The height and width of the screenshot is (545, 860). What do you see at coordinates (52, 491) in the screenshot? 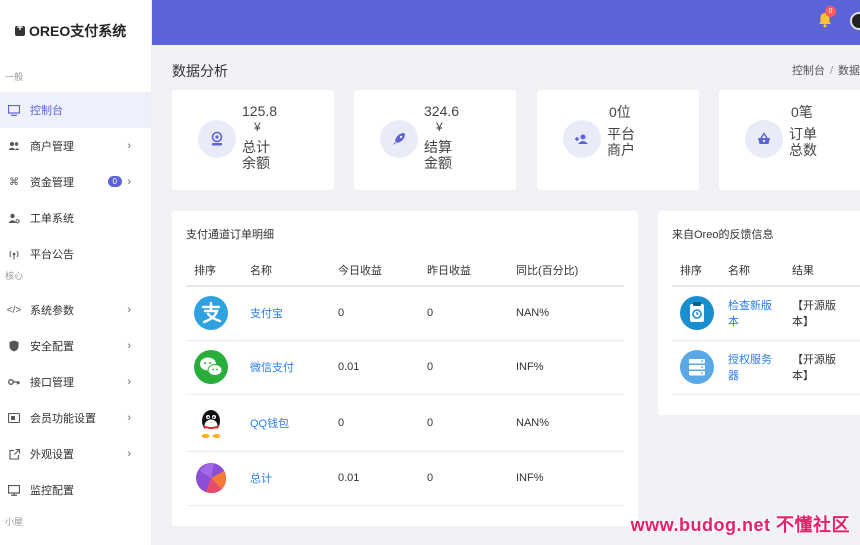
I see `sidebar-item-label: 监控配置` at bounding box center [52, 491].